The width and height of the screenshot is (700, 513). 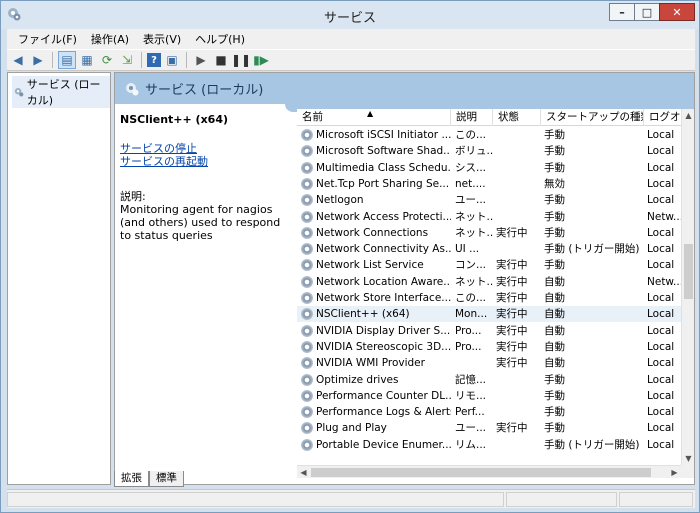 What do you see at coordinates (489, 428) in the screenshot?
I see `table-row: Plug and Play ユー... 実行中 手動 Local` at bounding box center [489, 428].